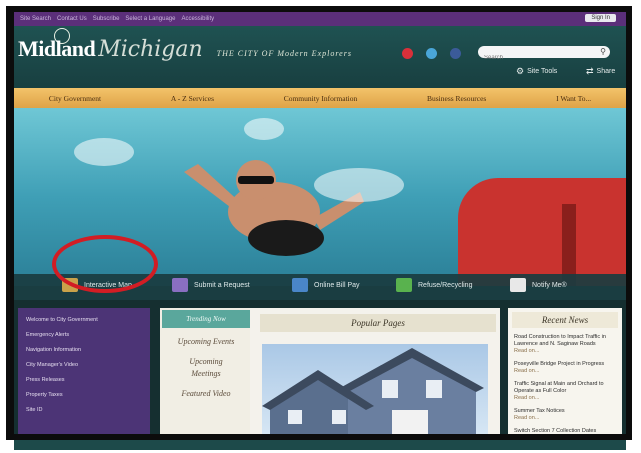 This screenshot has width=641, height=453. Describe the element at coordinates (320, 445) in the screenshot. I see `frame-bottom-bar` at that location.